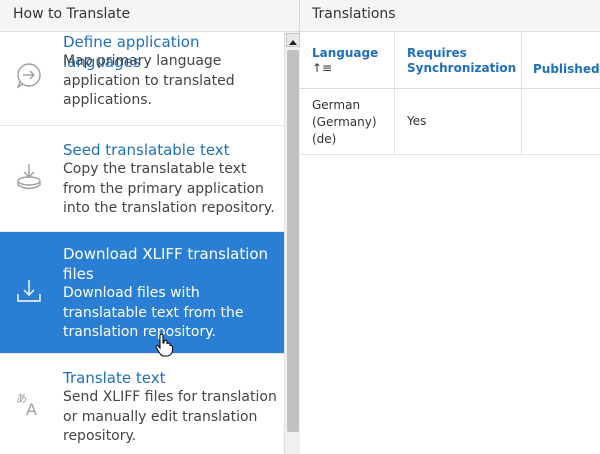 The width and height of the screenshot is (600, 454). I want to click on steps-scrollbar, so click(292, 243).